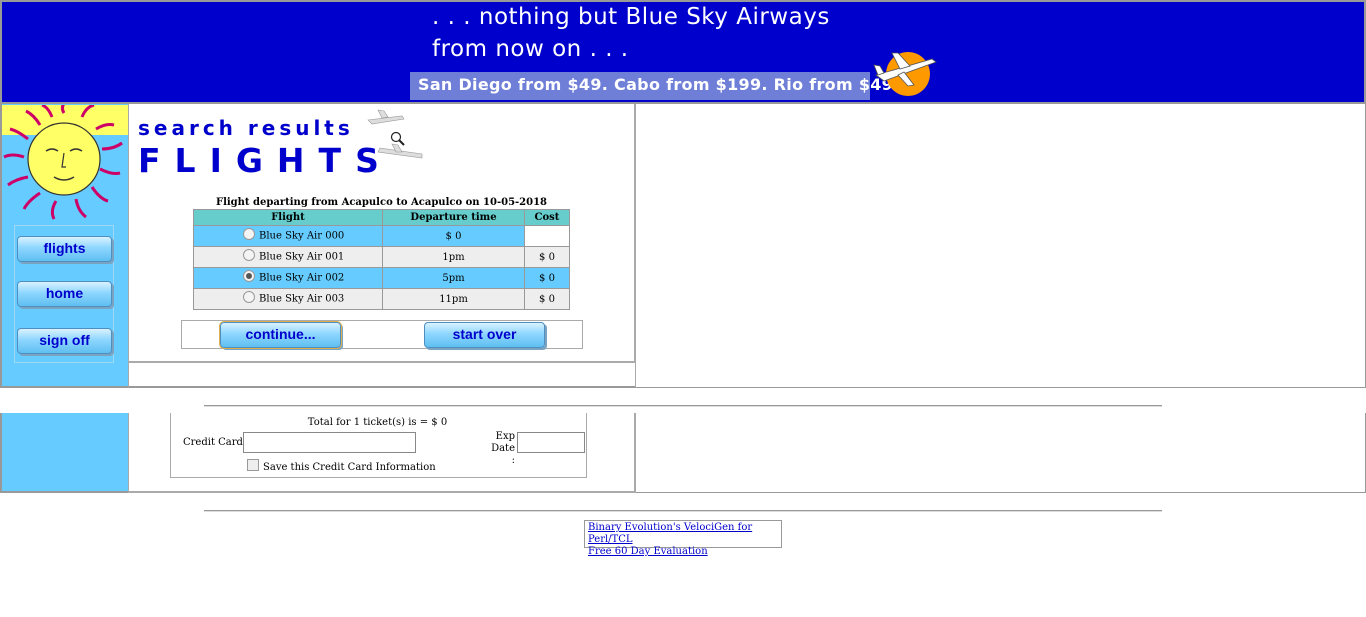 The height and width of the screenshot is (617, 1366). What do you see at coordinates (302, 236) in the screenshot?
I see `flight-name: Blue Sky Air 000` at bounding box center [302, 236].